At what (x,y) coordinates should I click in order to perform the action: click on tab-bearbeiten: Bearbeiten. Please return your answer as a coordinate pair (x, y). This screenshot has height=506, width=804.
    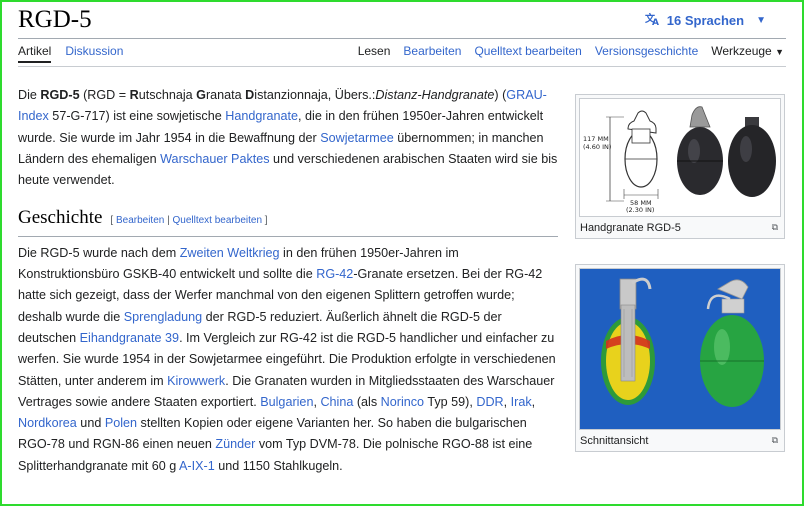
    Looking at the image, I should click on (432, 51).